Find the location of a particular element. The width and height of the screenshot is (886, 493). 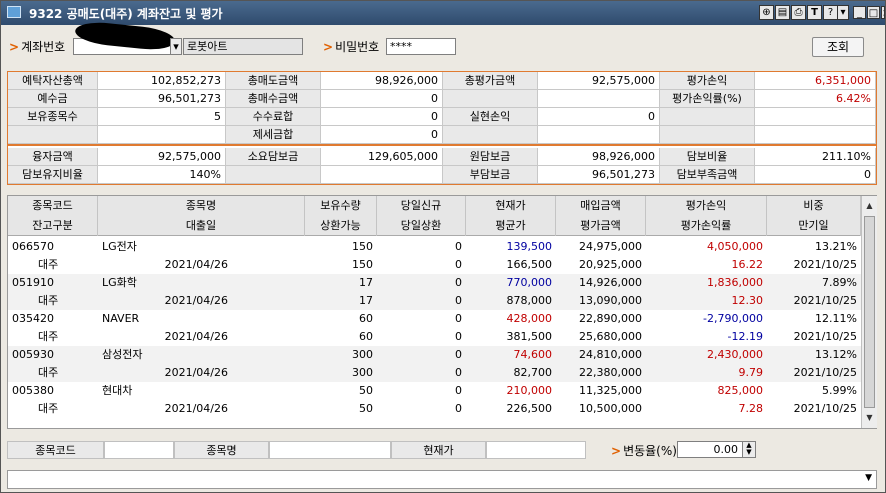

query-button: 조회 is located at coordinates (838, 47).